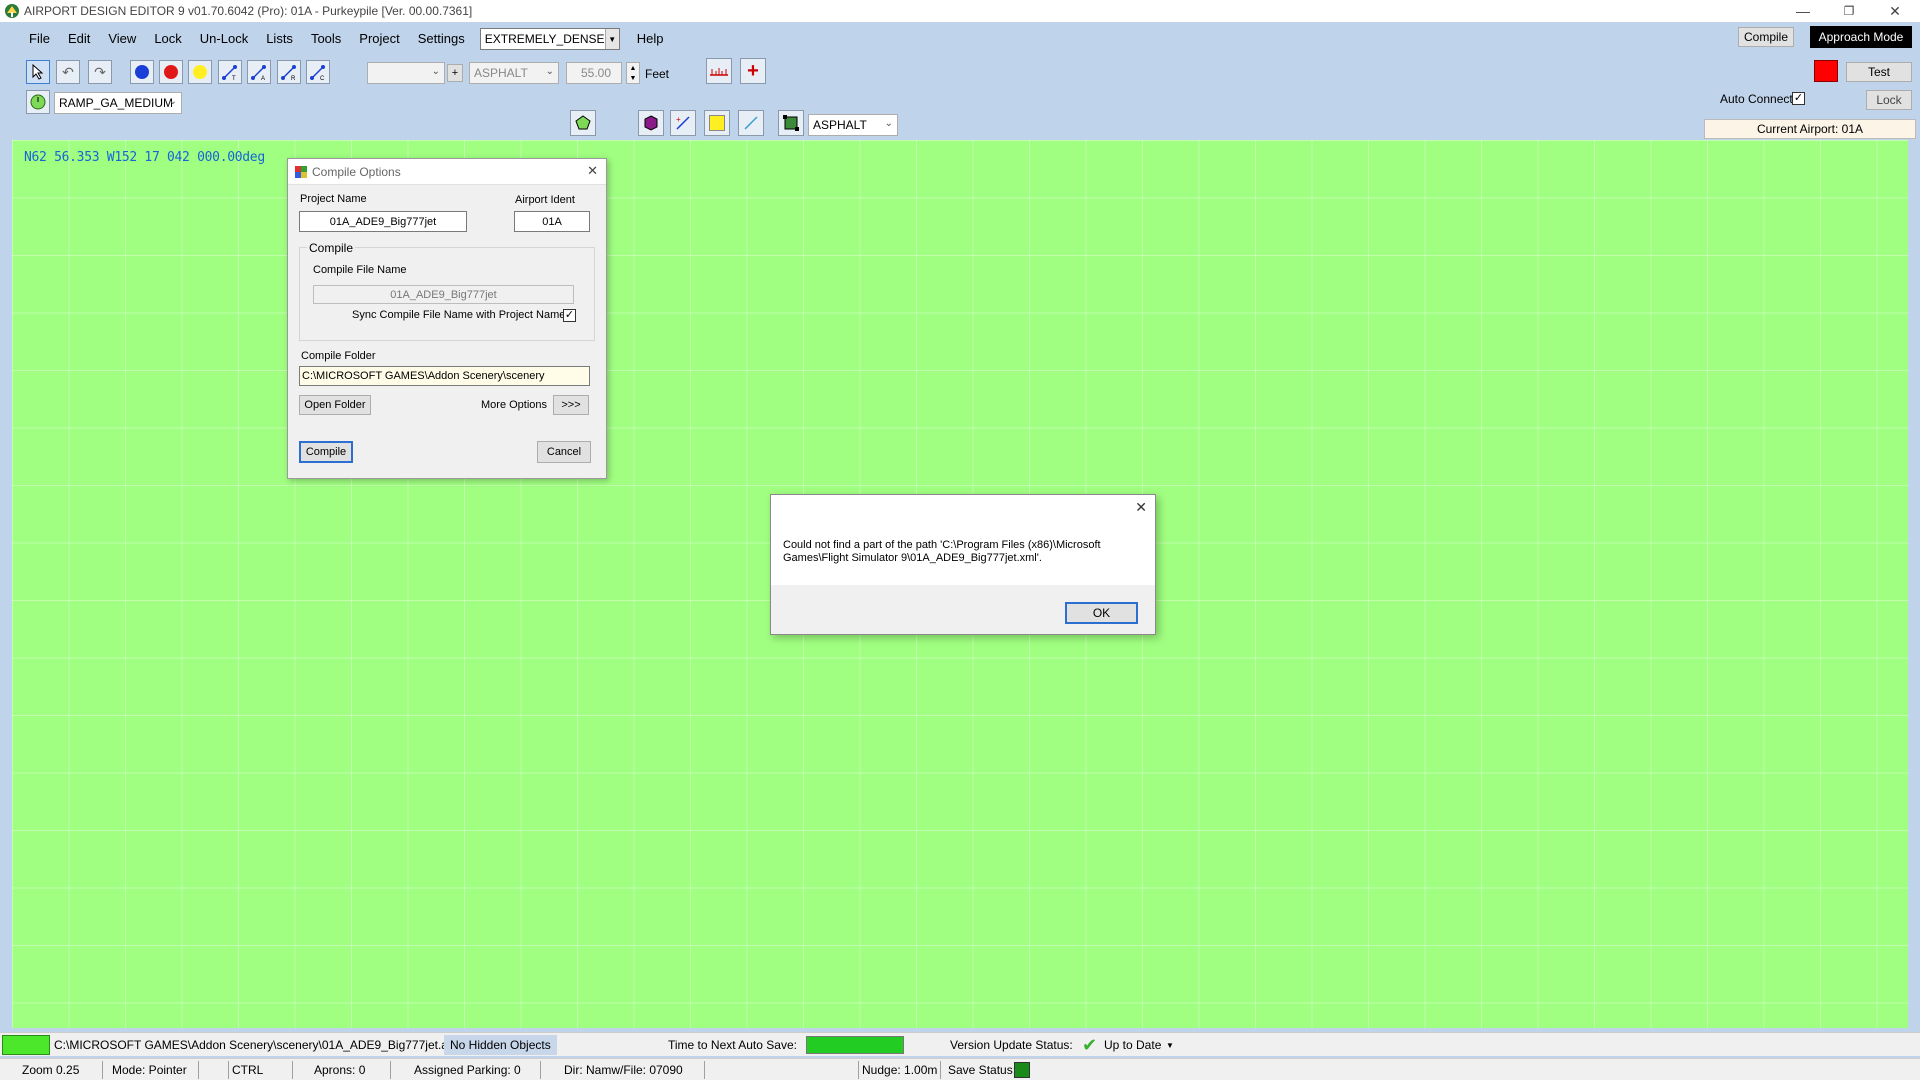  I want to click on add-name-button: +, so click(455, 73).